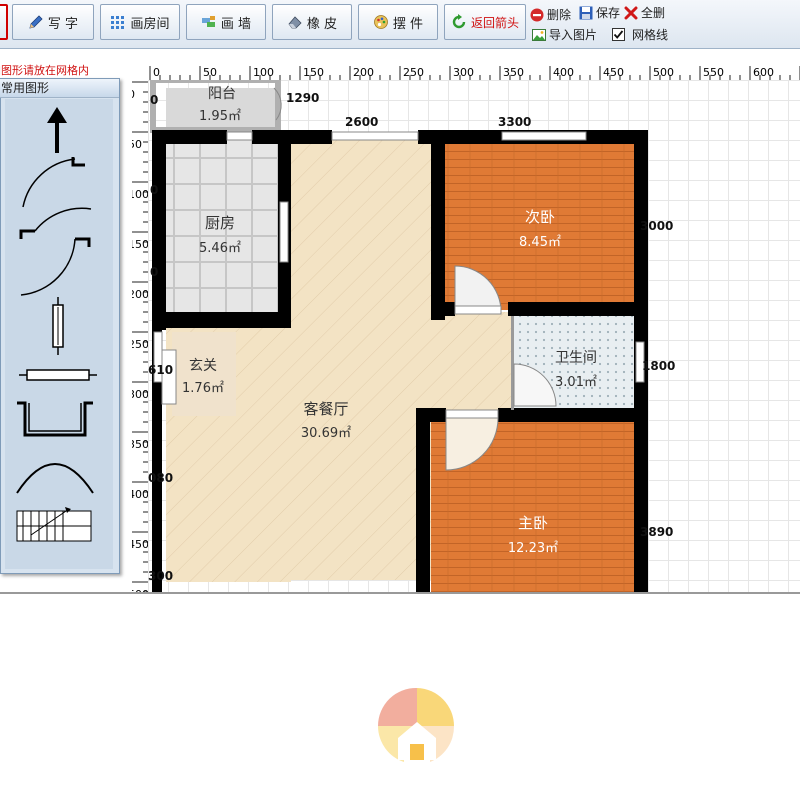  I want to click on h-ruler-label: 100, so click(263, 72).